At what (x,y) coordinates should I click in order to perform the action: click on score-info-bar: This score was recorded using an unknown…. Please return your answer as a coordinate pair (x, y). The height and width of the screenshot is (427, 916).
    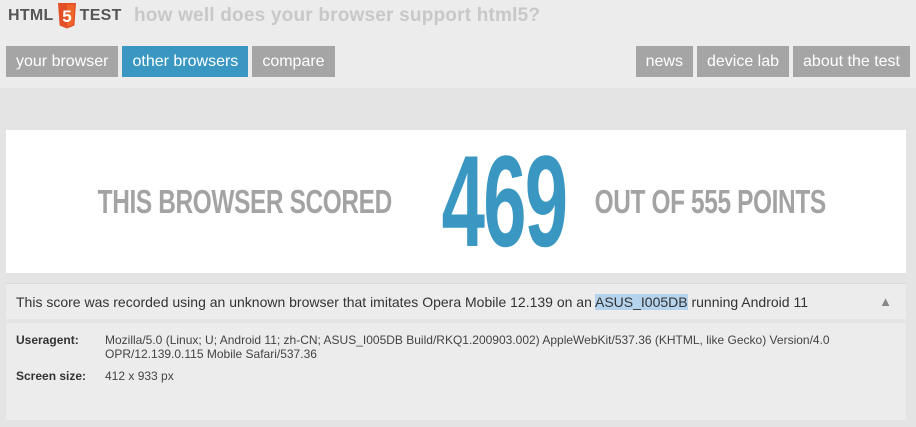
    Looking at the image, I should click on (456, 301).